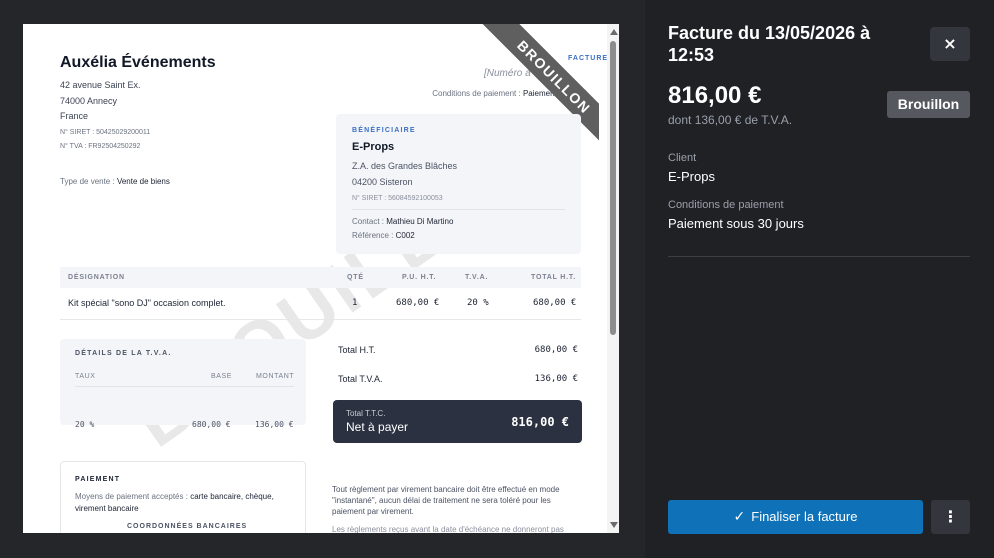 This screenshot has width=994, height=558. What do you see at coordinates (477, 277) in the screenshot?
I see `col-vat: T.V.A.` at bounding box center [477, 277].